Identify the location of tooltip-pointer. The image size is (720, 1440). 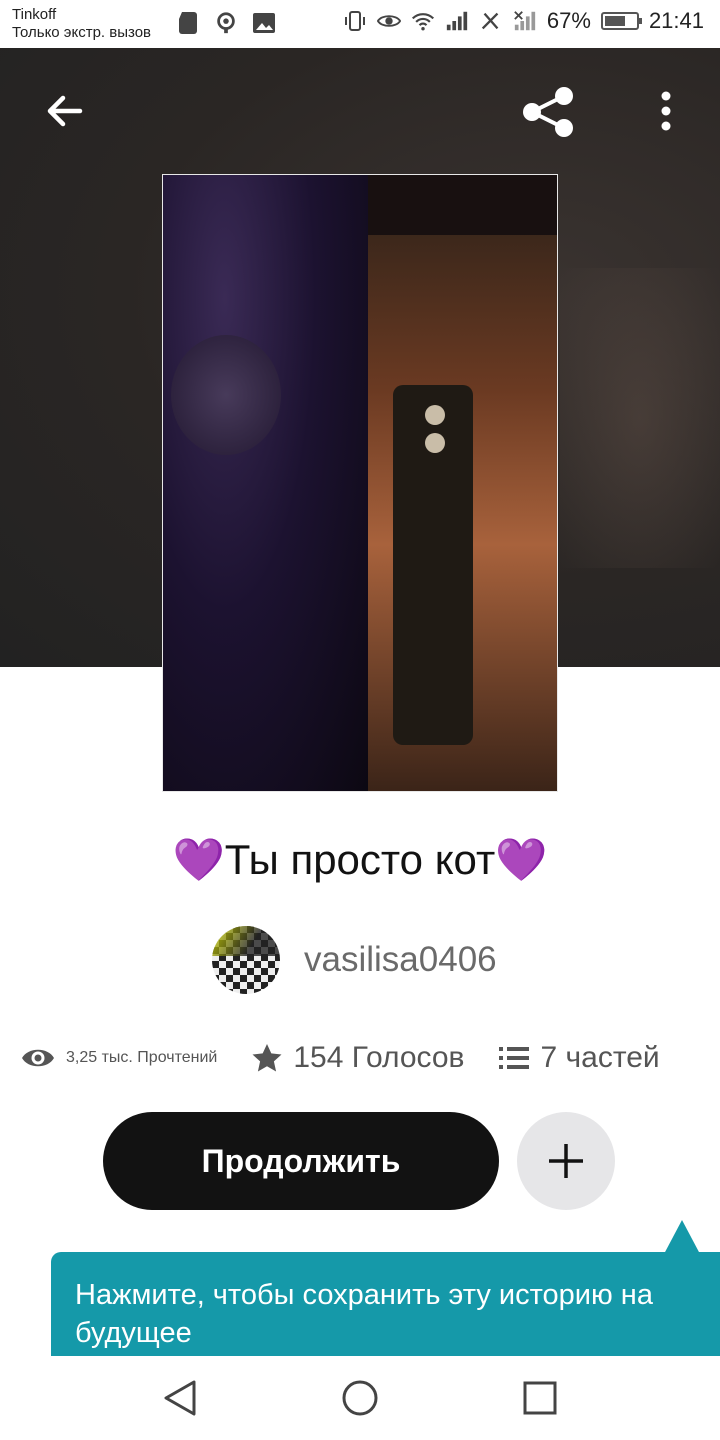
(682, 1237).